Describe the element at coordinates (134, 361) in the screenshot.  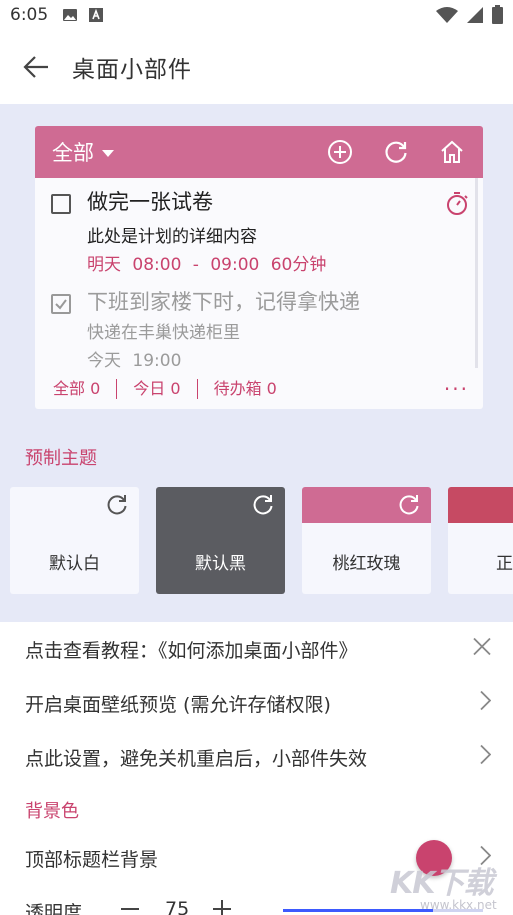
I see `task-time: 今天 19:00` at that location.